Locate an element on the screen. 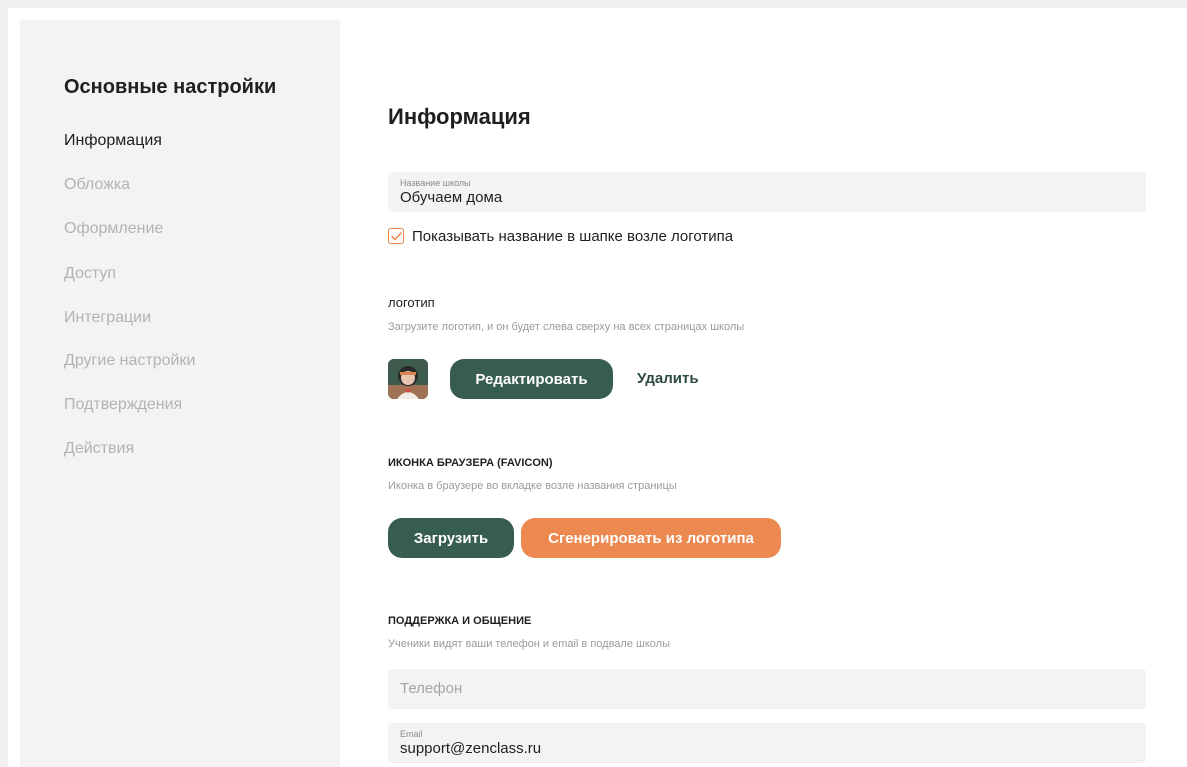 Image resolution: width=1187 pixels, height=767 pixels. phone-placeholder: Телефон is located at coordinates (431, 688).